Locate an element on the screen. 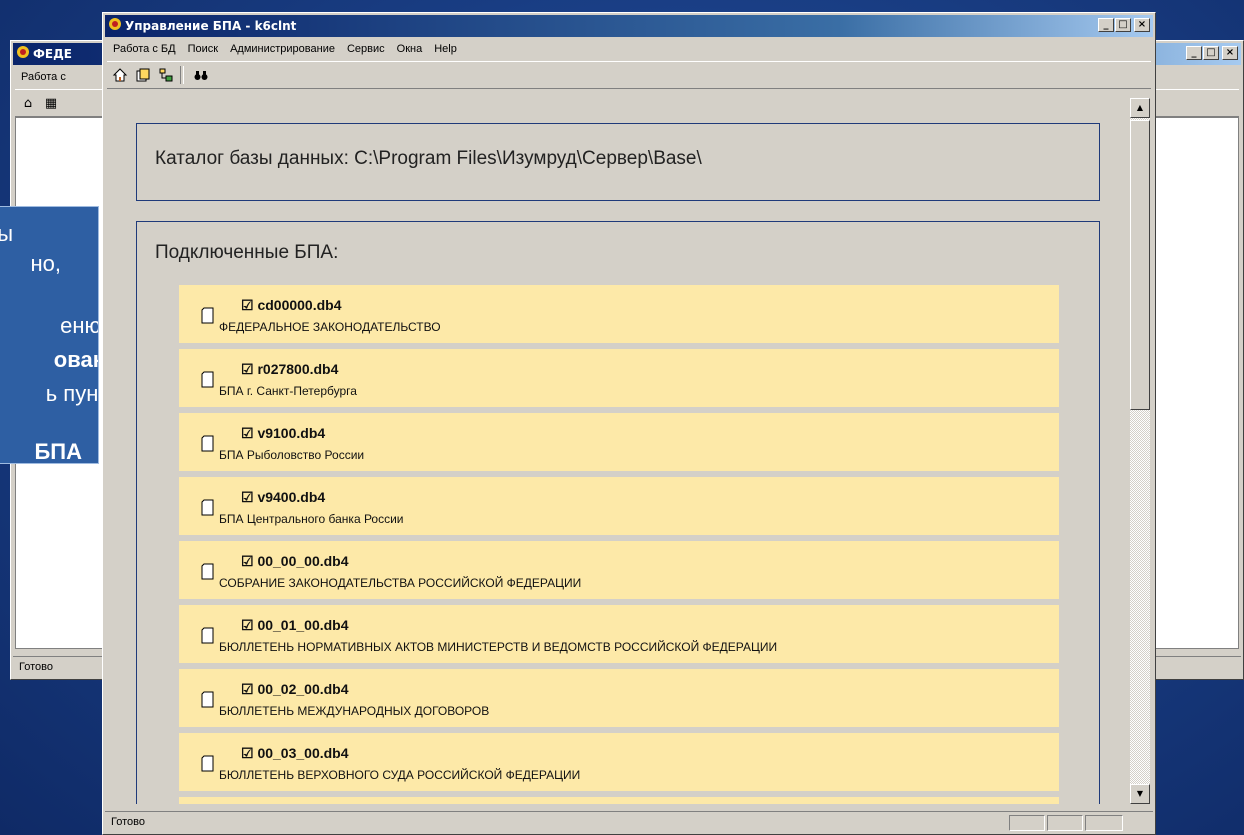  callout-line-3: еню is located at coordinates (79, 325).